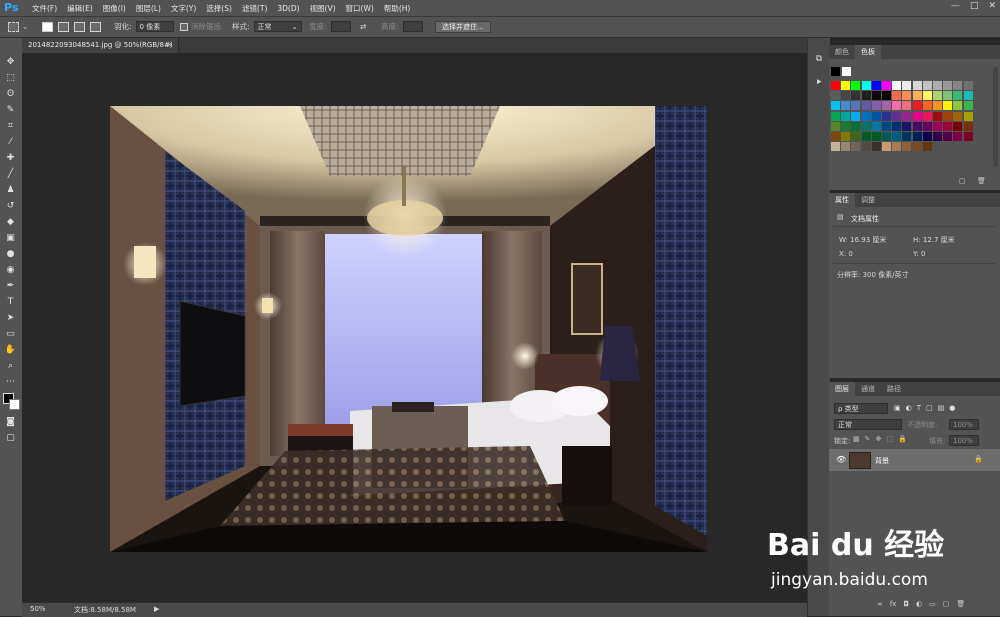 Image resolution: width=1000 pixels, height=617 pixels. What do you see at coordinates (868, 439) in the screenshot?
I see `lock-pixels-icon: ✎` at bounding box center [868, 439].